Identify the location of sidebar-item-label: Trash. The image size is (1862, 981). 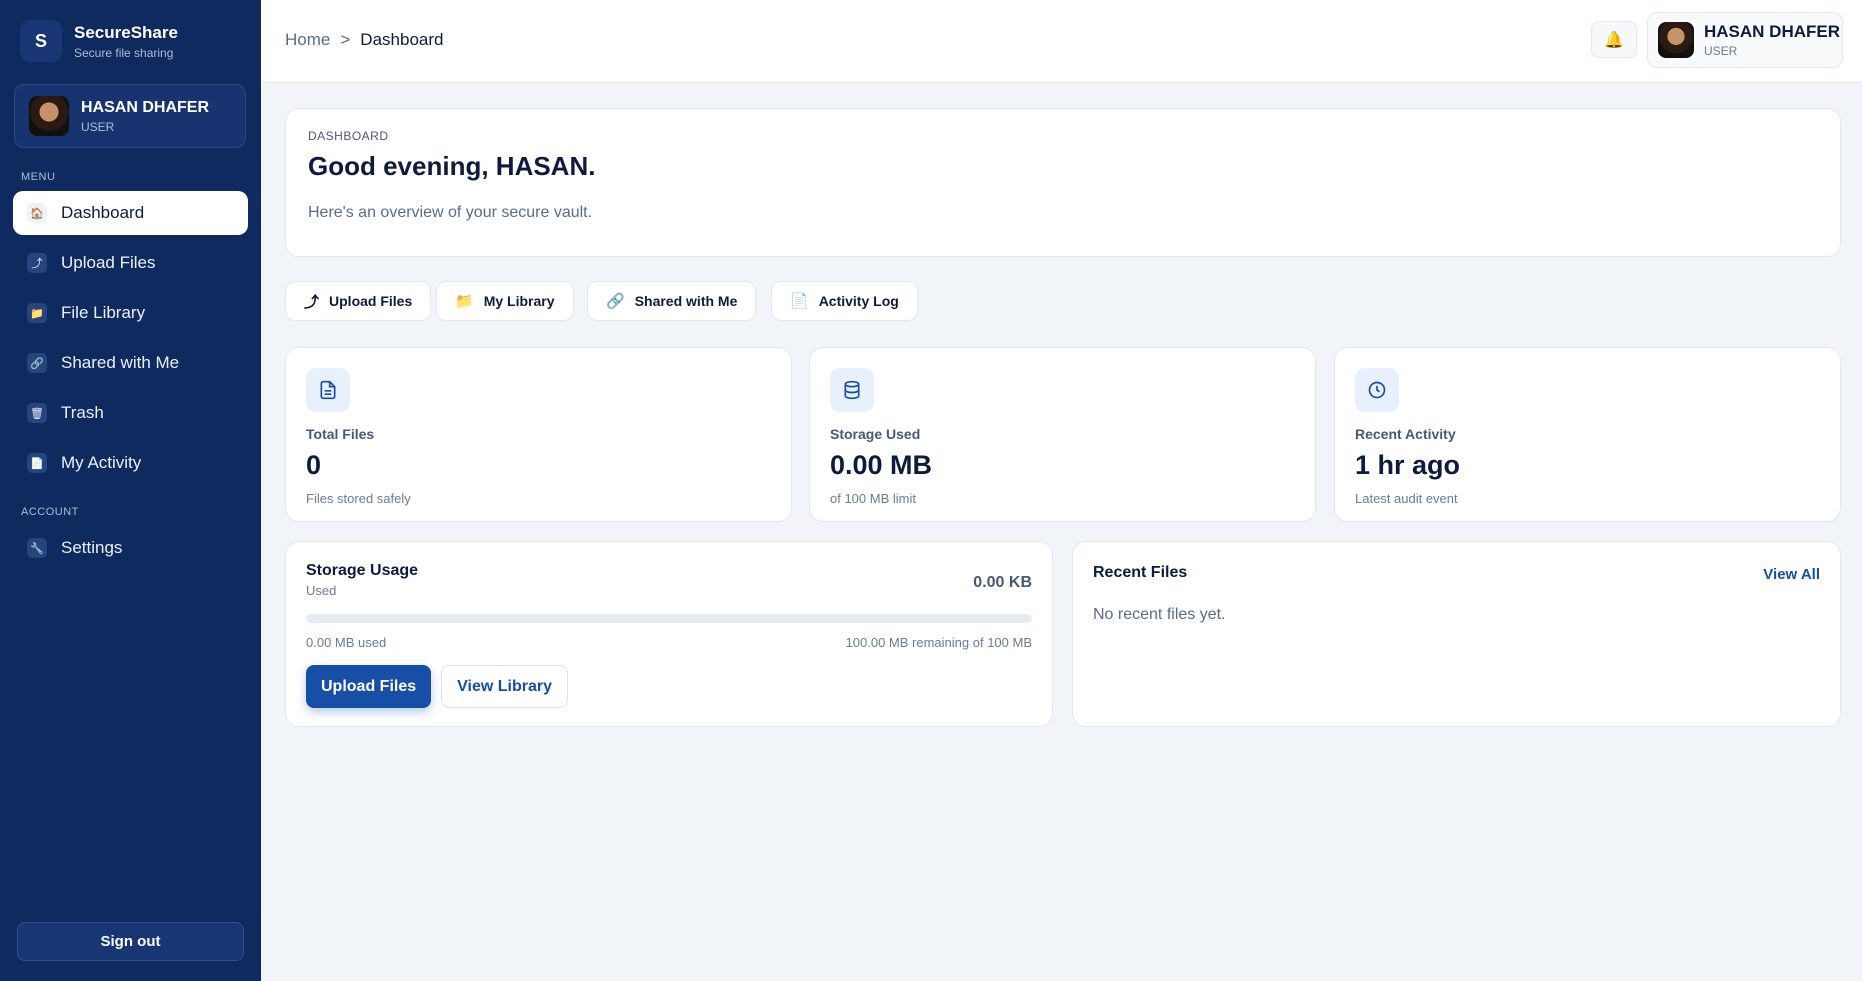
(82, 412).